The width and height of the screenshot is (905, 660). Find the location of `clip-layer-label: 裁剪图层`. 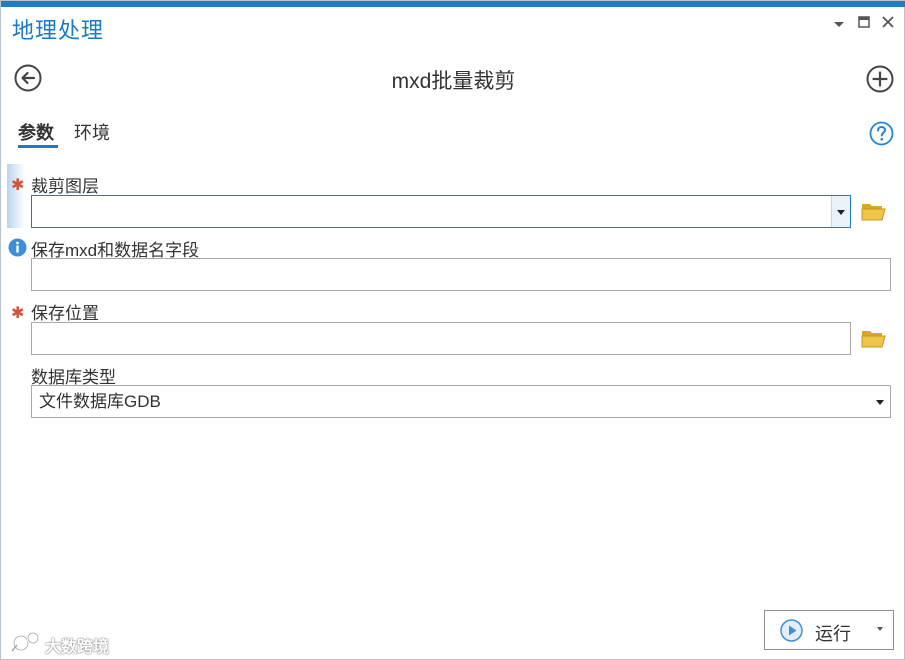

clip-layer-label: 裁剪图层 is located at coordinates (65, 186).